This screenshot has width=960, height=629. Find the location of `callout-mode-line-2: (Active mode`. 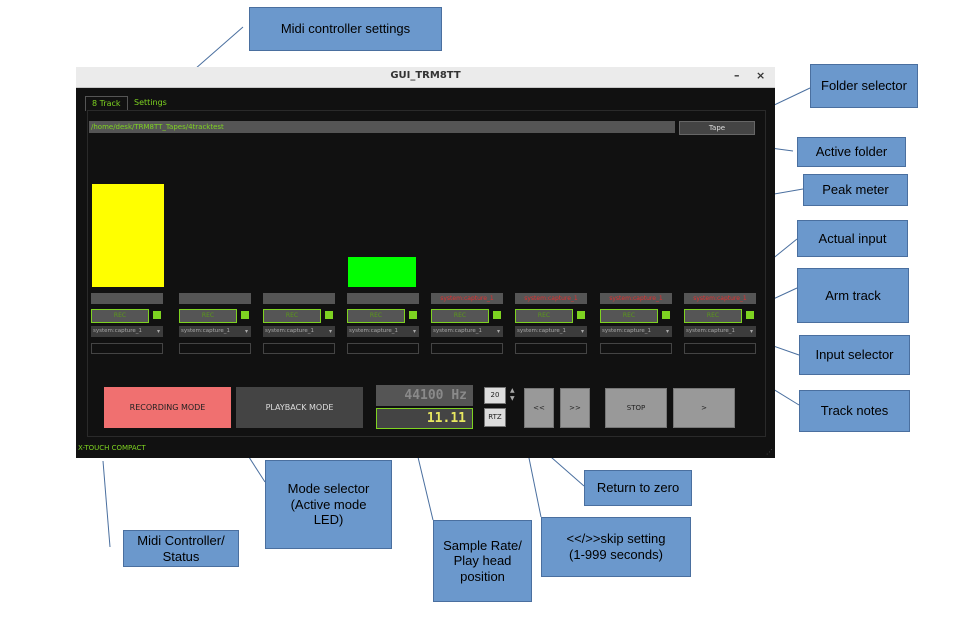

callout-mode-line-2: (Active mode is located at coordinates (328, 504).